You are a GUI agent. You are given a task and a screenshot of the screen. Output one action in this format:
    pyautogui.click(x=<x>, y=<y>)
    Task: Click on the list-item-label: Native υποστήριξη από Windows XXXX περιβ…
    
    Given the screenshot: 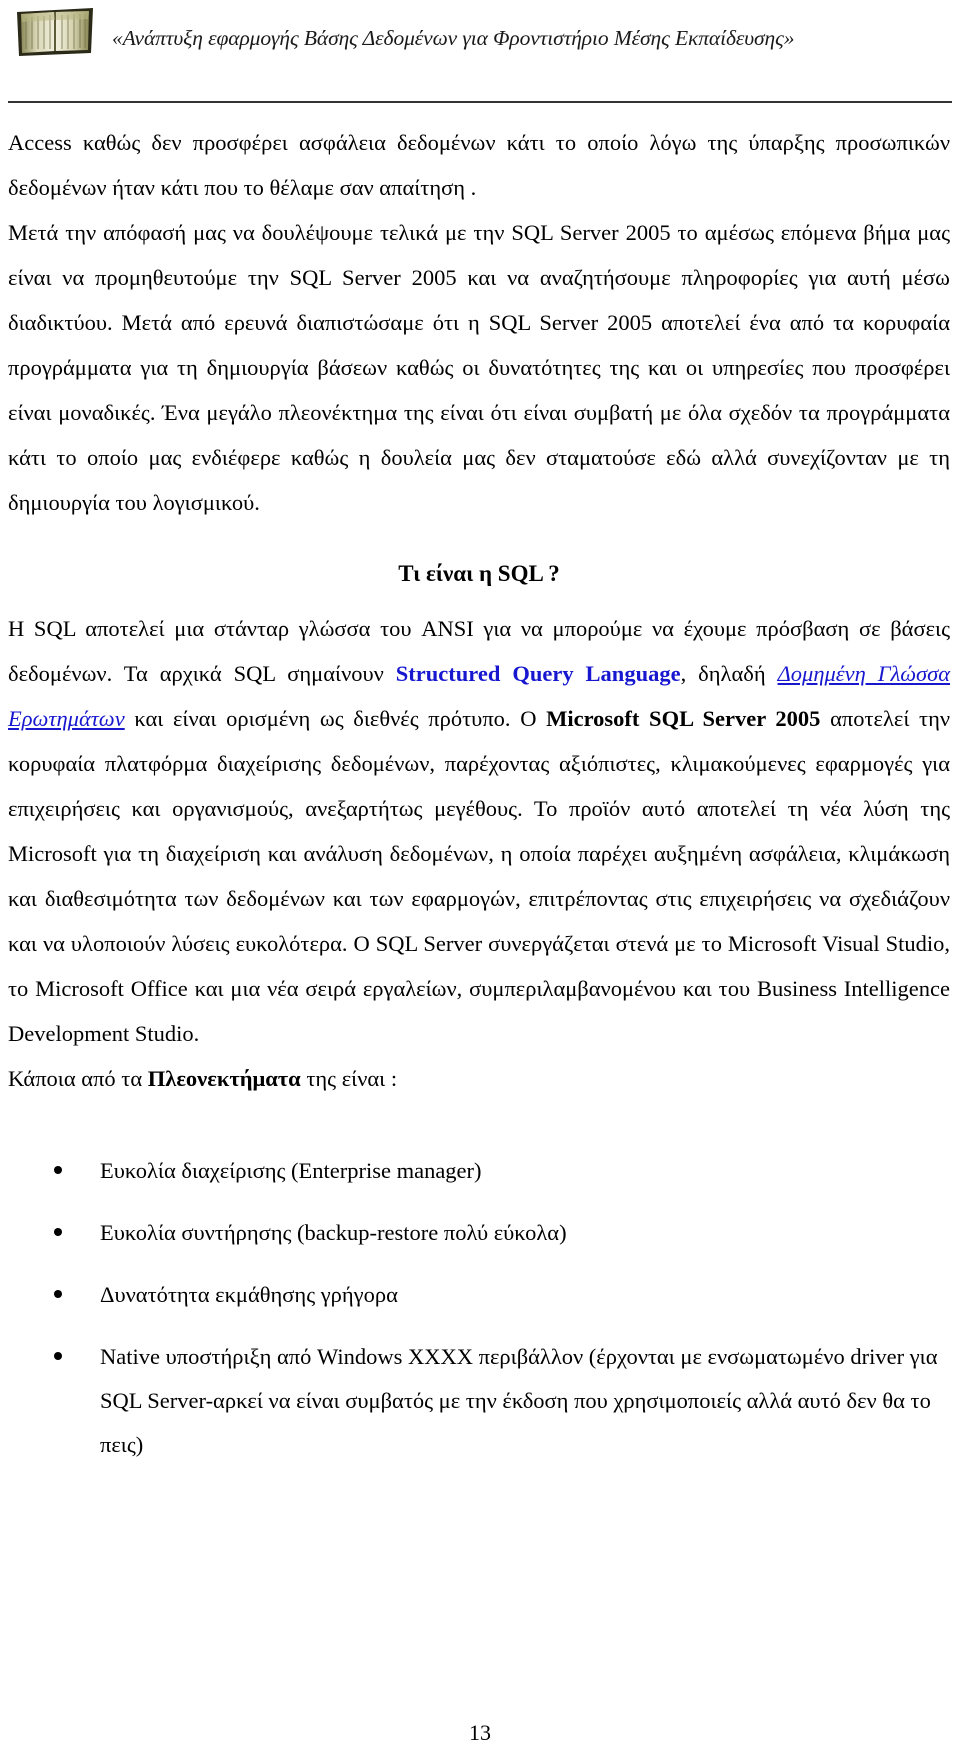 What is the action you would take?
    pyautogui.click(x=519, y=1400)
    